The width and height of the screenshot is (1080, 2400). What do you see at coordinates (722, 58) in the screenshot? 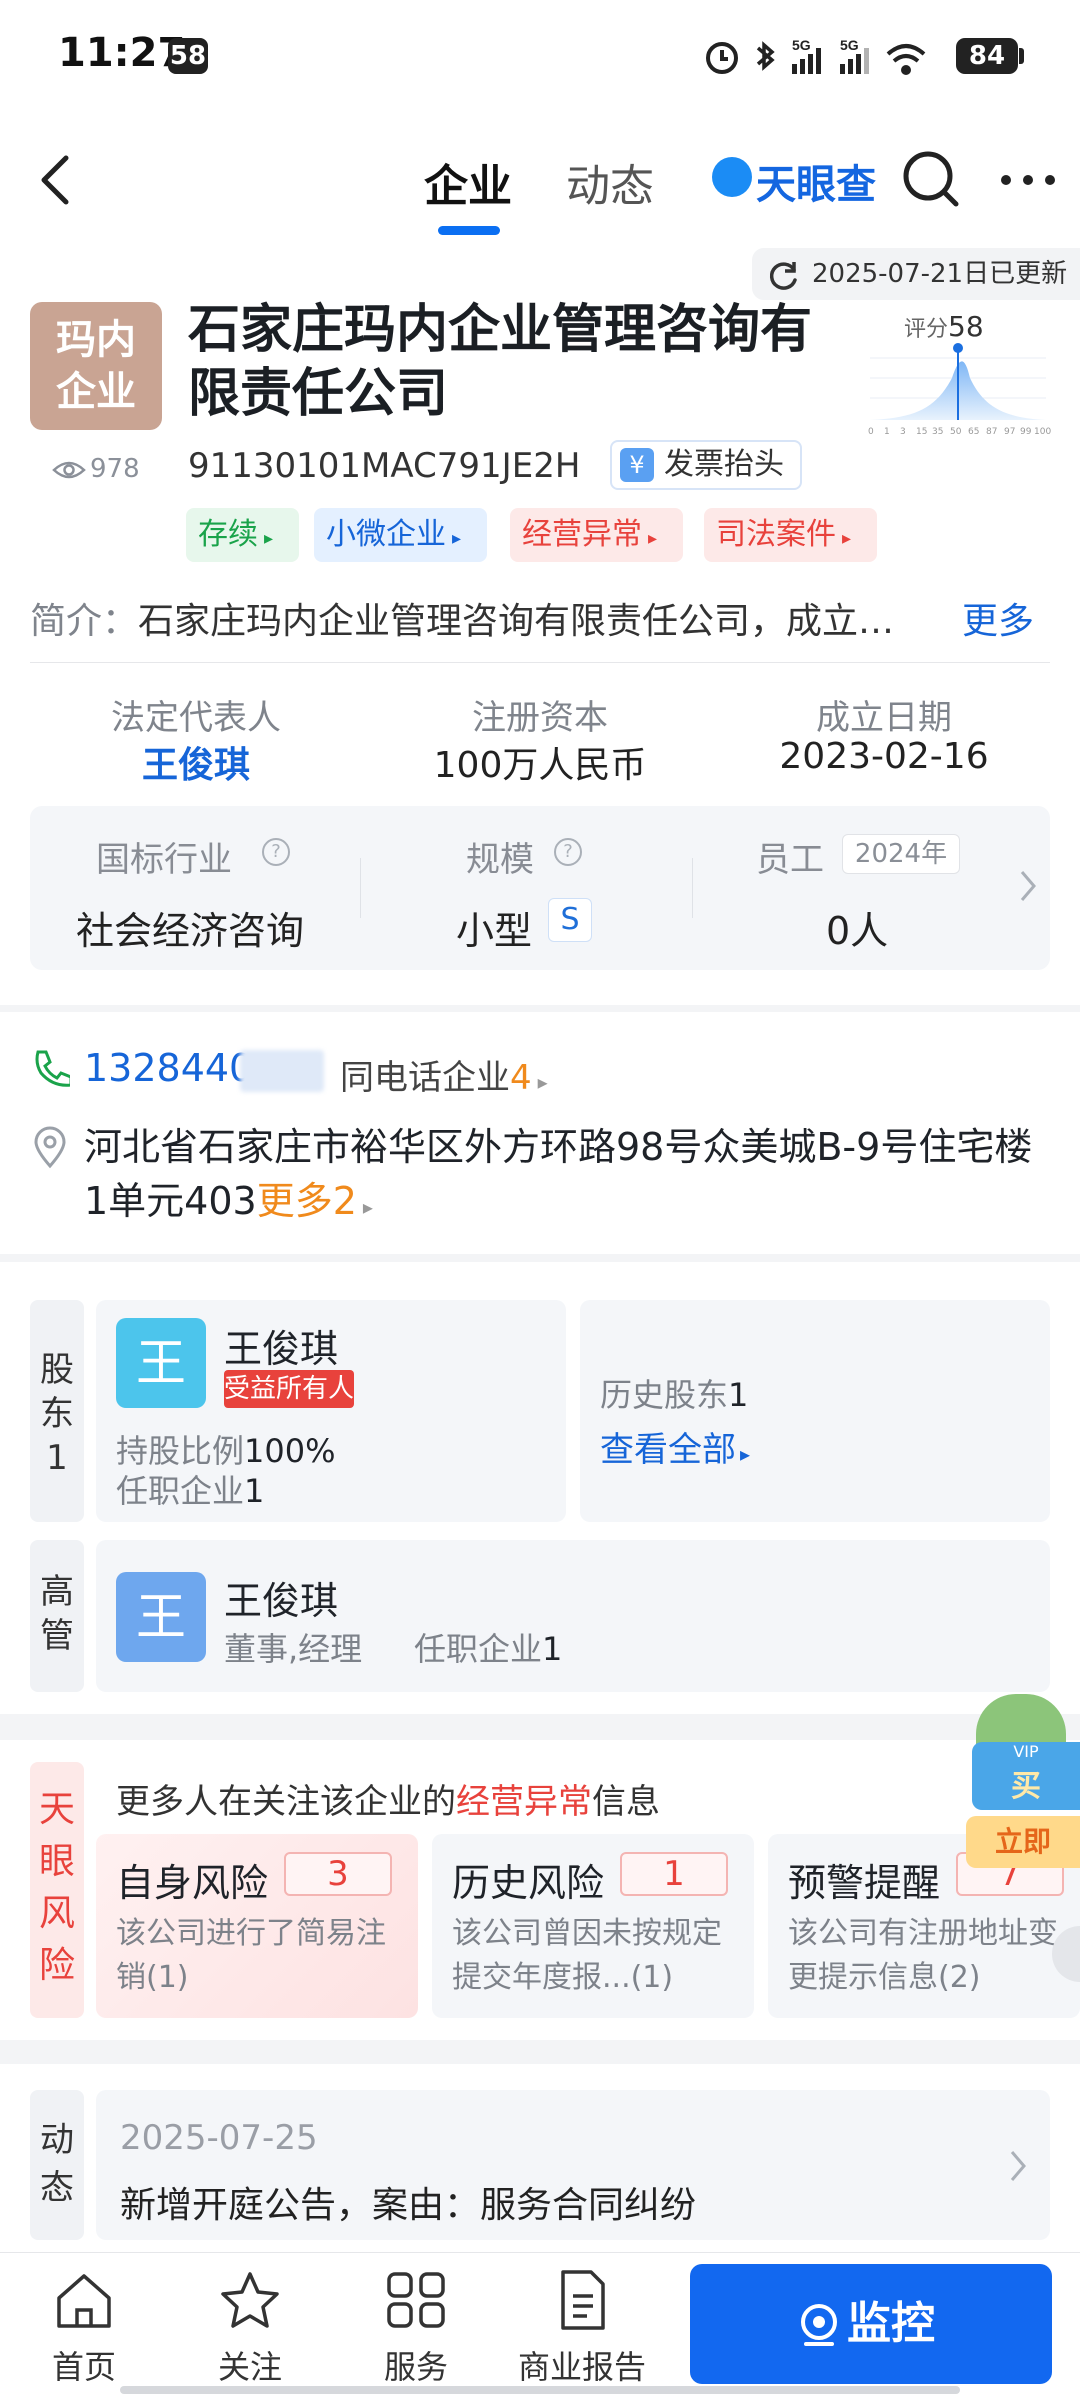
I see `alarm-icon` at bounding box center [722, 58].